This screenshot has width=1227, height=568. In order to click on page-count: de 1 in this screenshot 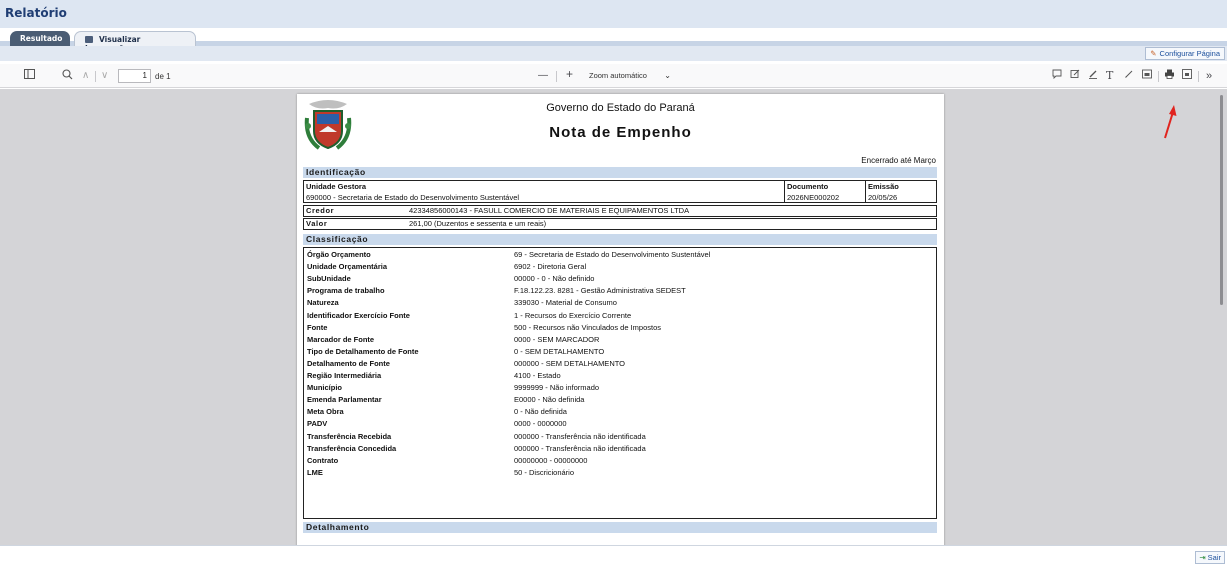, I will do `click(163, 76)`.